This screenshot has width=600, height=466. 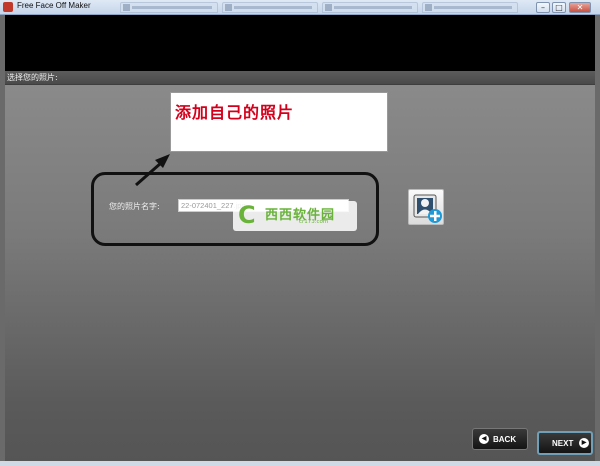 I want to click on next-arrow-icon: ▶, so click(x=584, y=443).